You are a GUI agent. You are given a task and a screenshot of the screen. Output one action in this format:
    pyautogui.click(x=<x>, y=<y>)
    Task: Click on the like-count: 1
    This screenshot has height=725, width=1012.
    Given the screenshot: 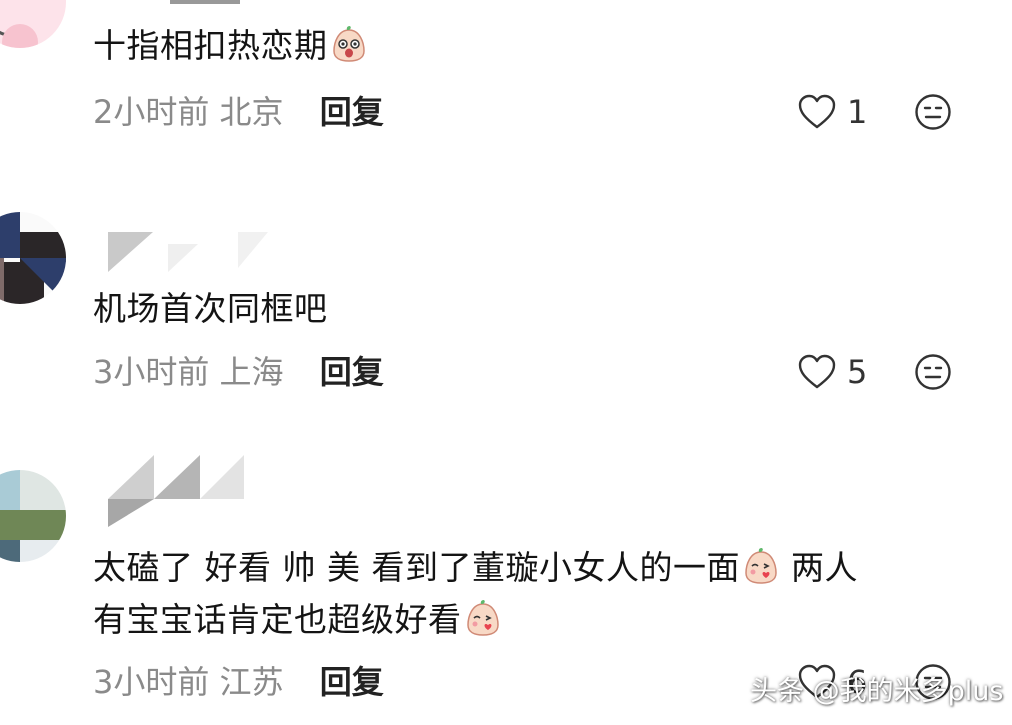 What is the action you would take?
    pyautogui.click(x=857, y=112)
    